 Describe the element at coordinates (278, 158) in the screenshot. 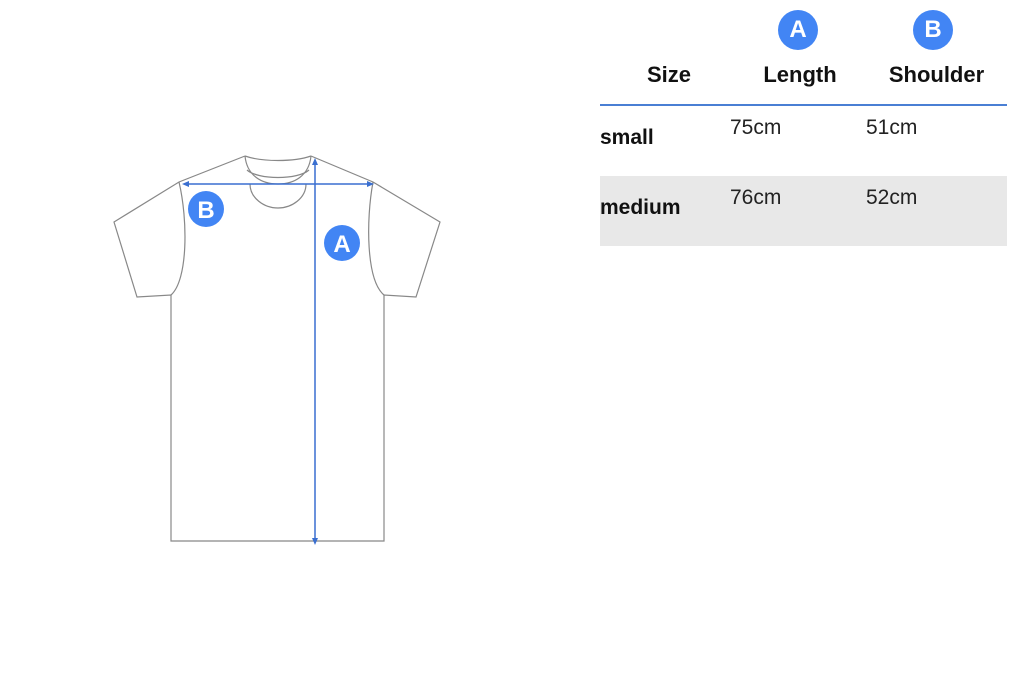

I see `tshirt-collar-back` at that location.